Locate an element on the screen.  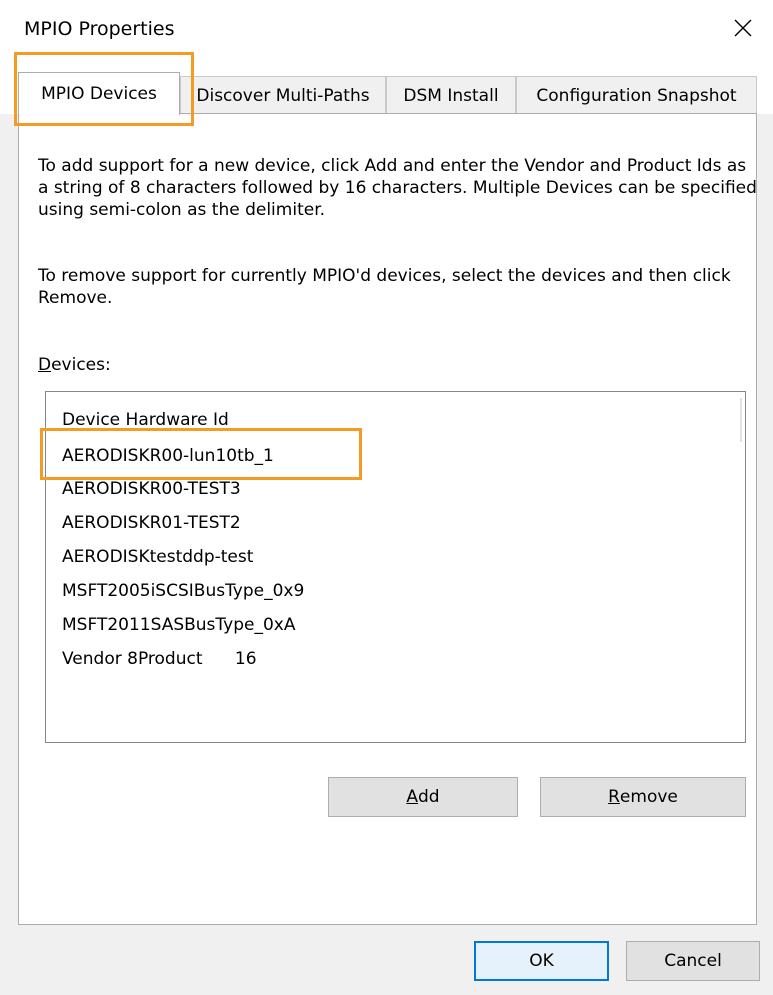
cancel-button: Cancel is located at coordinates (693, 961).